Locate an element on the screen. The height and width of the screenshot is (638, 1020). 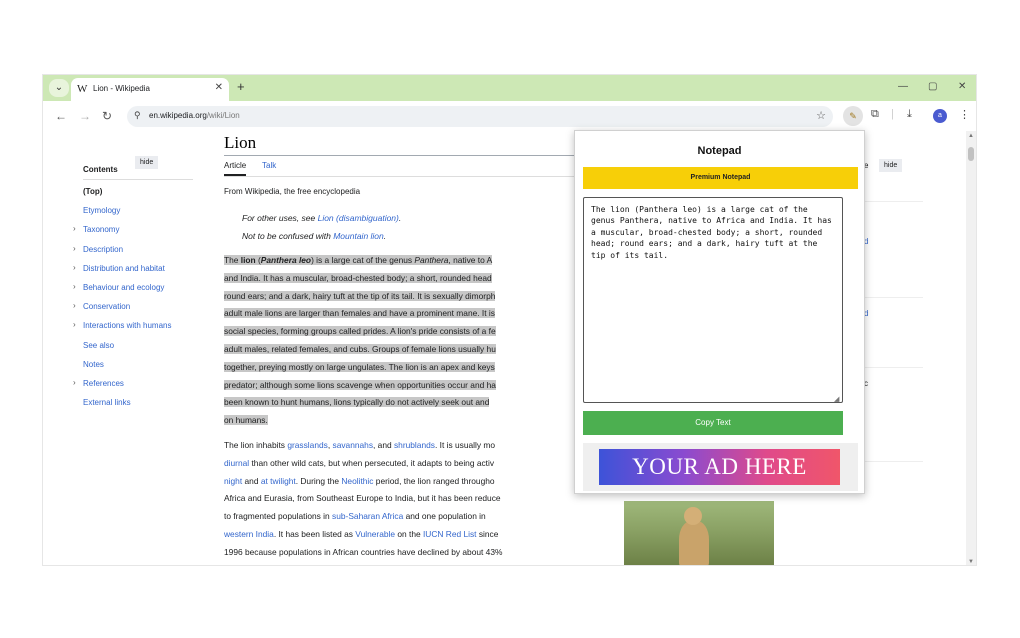
lion-photo is located at coordinates (699, 533).